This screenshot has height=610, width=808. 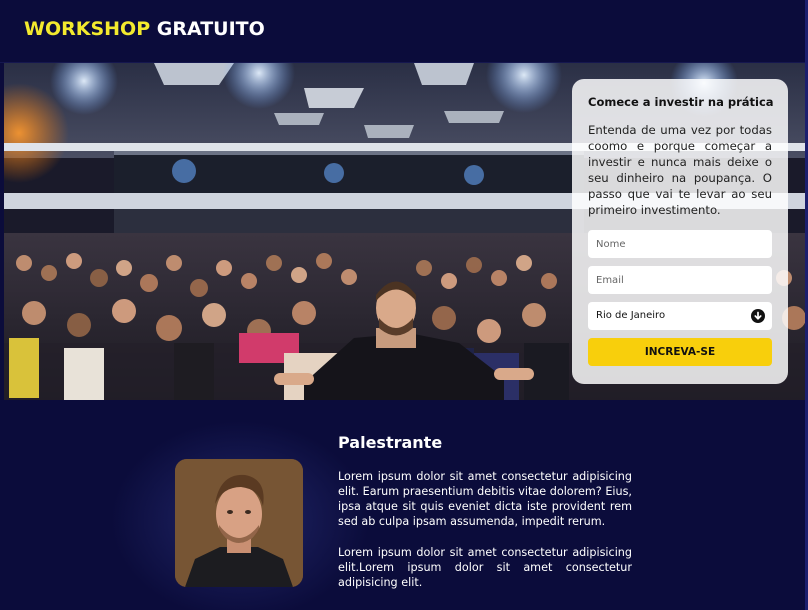 I want to click on subscribe-button: INCREVA-SE, so click(x=680, y=352).